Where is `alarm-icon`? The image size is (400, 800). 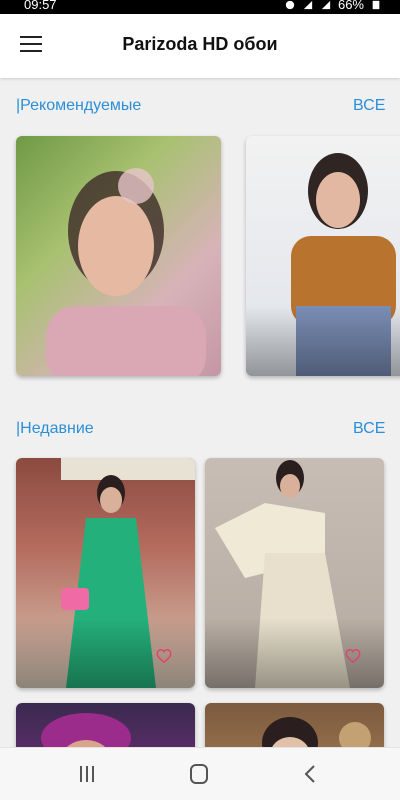
alarm-icon is located at coordinates (290, 4).